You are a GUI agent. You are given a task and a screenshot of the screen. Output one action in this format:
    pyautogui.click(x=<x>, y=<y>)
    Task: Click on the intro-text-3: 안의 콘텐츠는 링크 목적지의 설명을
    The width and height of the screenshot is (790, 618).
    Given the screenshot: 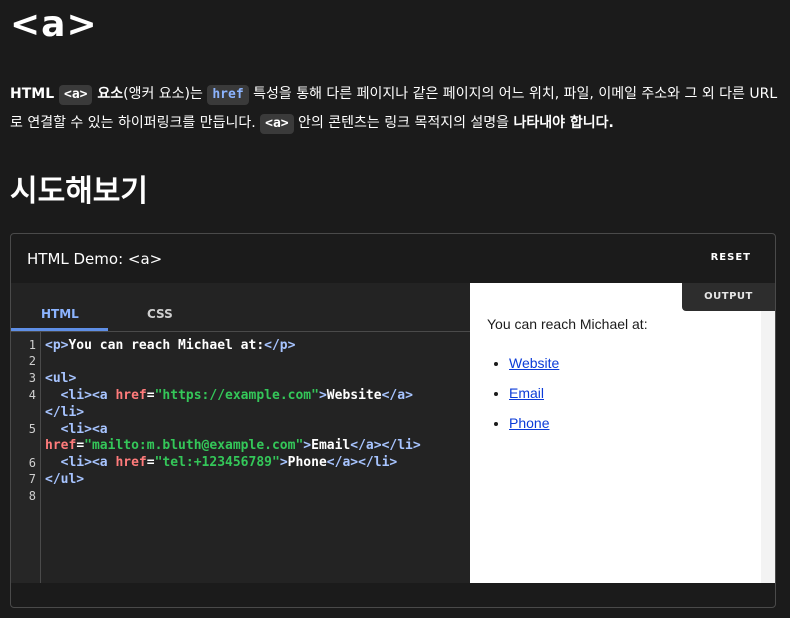 What is the action you would take?
    pyautogui.click(x=403, y=123)
    